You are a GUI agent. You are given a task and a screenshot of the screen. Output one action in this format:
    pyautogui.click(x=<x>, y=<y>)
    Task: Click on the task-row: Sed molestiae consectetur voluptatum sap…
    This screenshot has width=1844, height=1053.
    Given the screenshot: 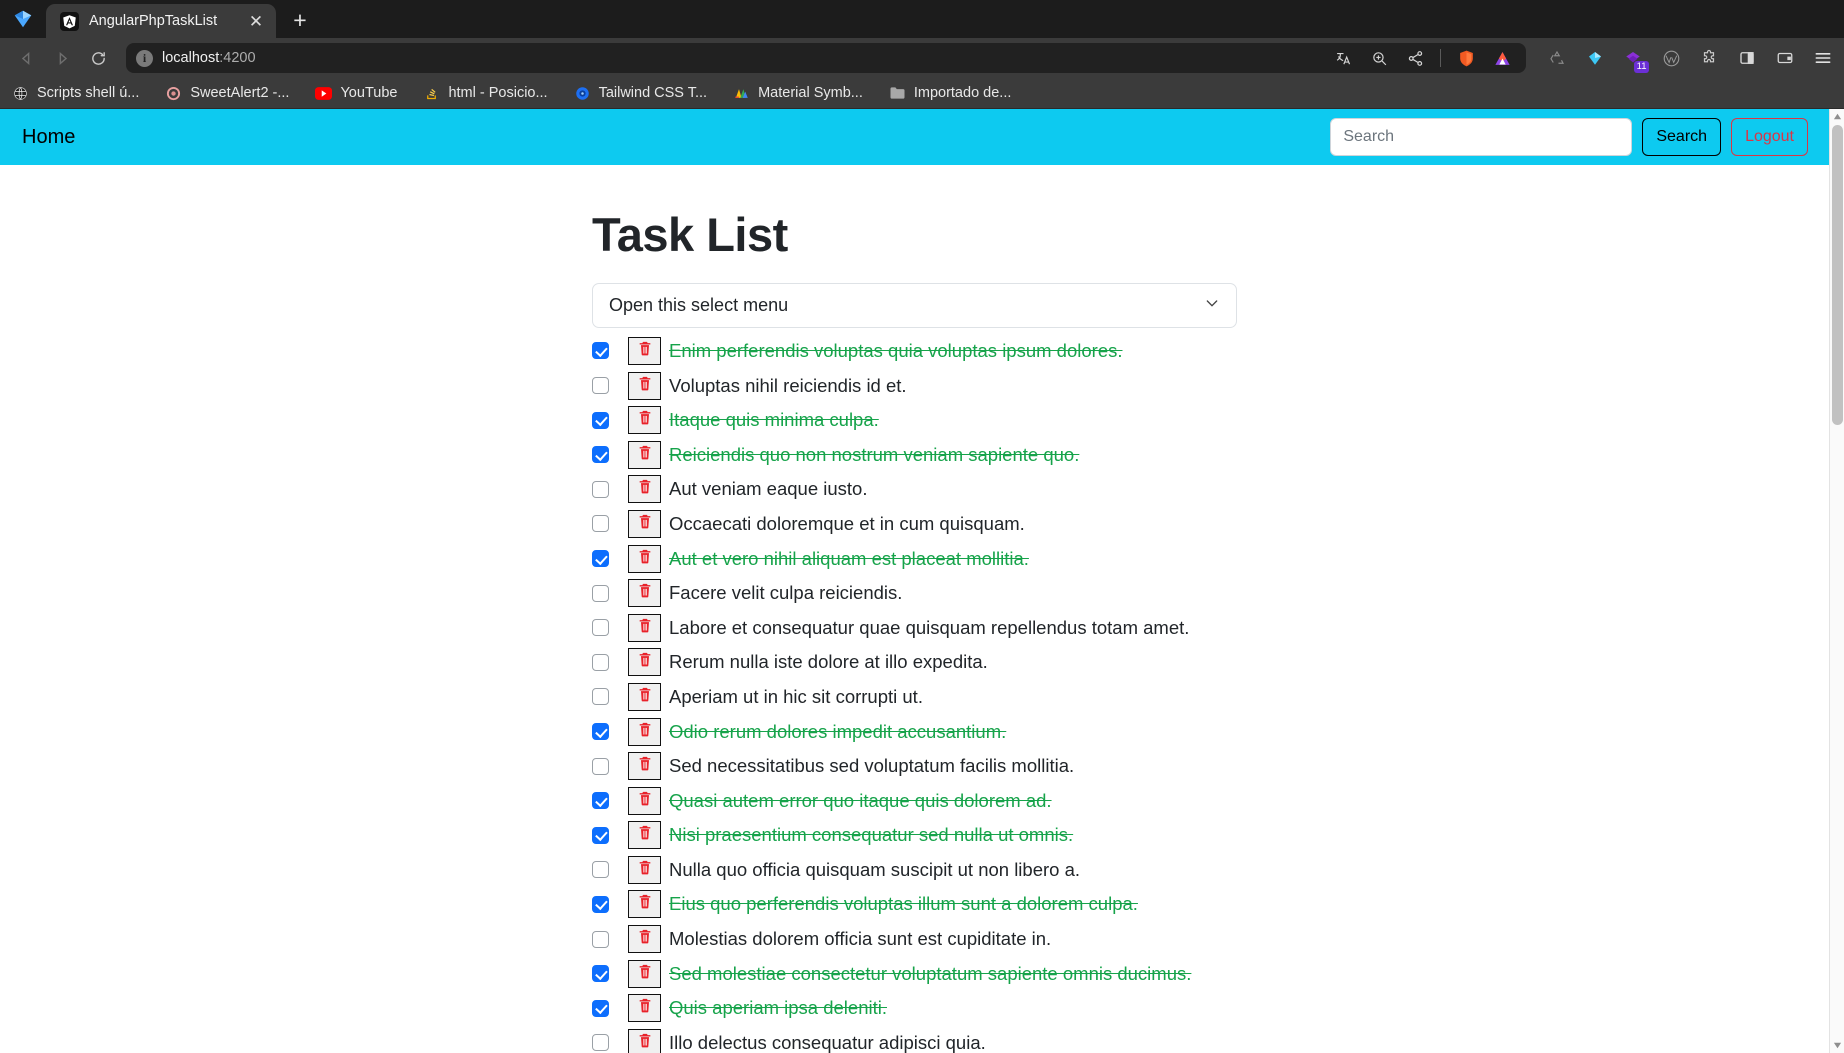 What is the action you would take?
    pyautogui.click(x=914, y=973)
    